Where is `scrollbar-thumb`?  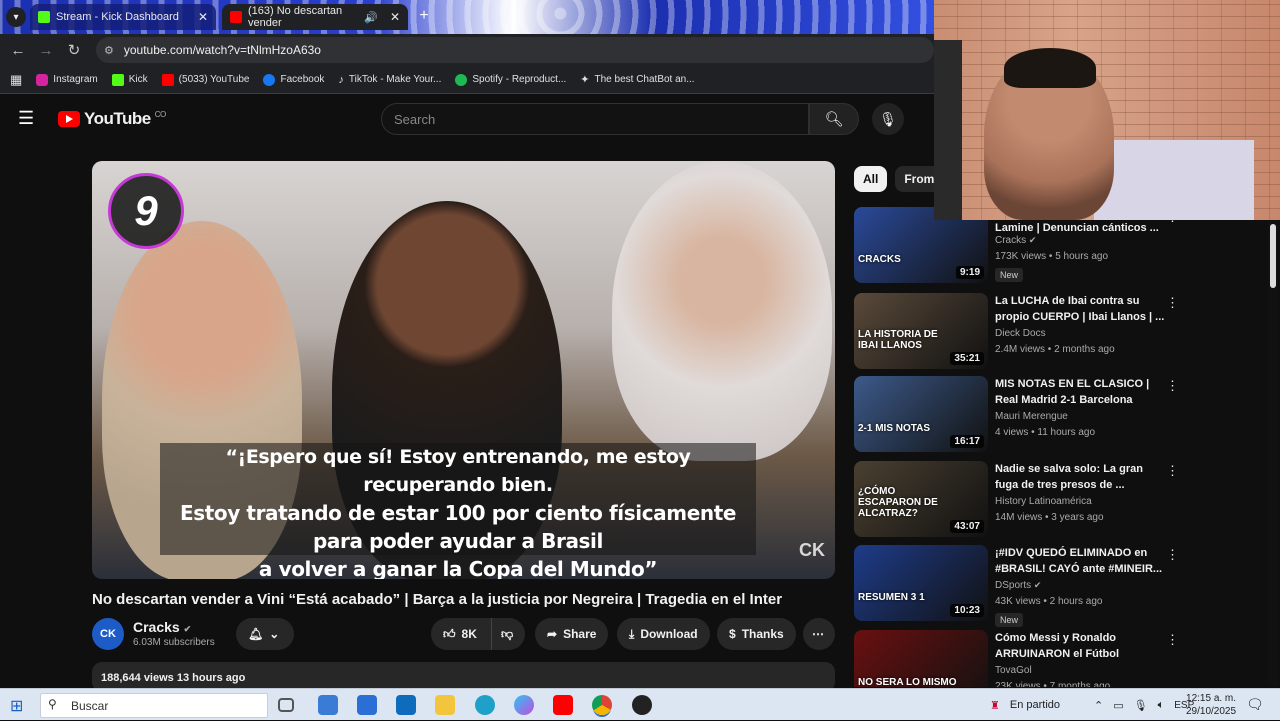 scrollbar-thumb is located at coordinates (1273, 256).